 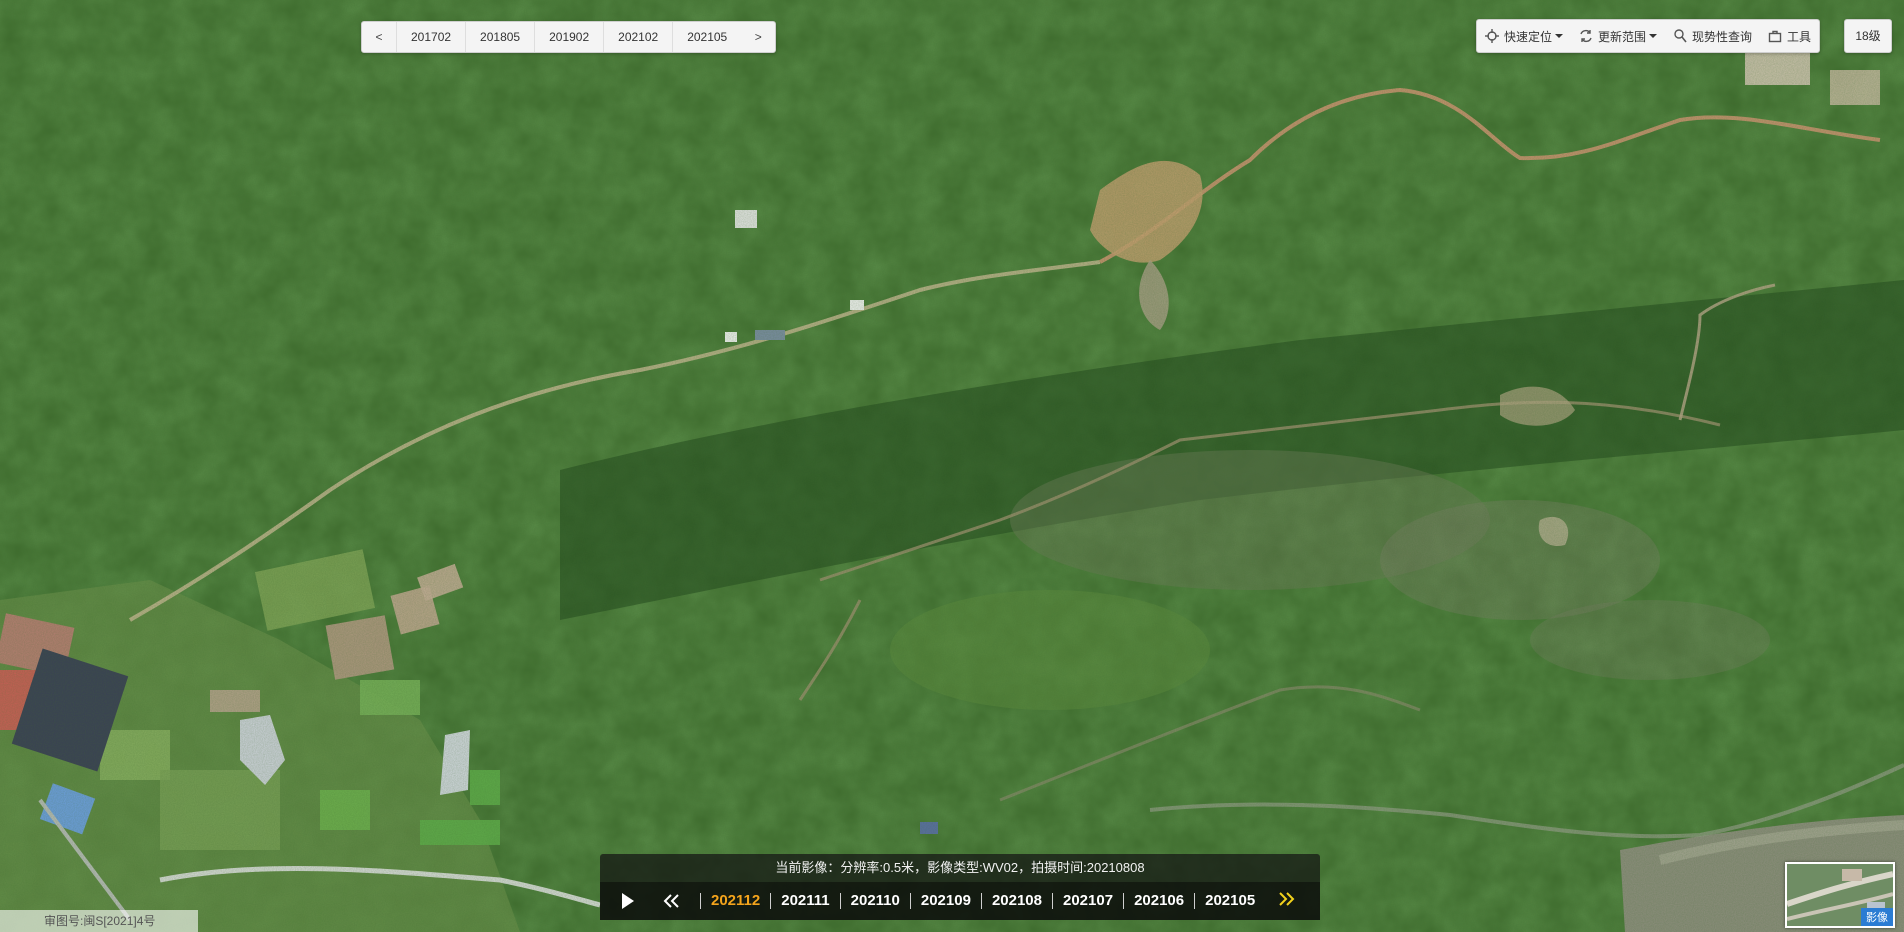 What do you see at coordinates (1877, 917) in the screenshot?
I see `minimap-label: 影像` at bounding box center [1877, 917].